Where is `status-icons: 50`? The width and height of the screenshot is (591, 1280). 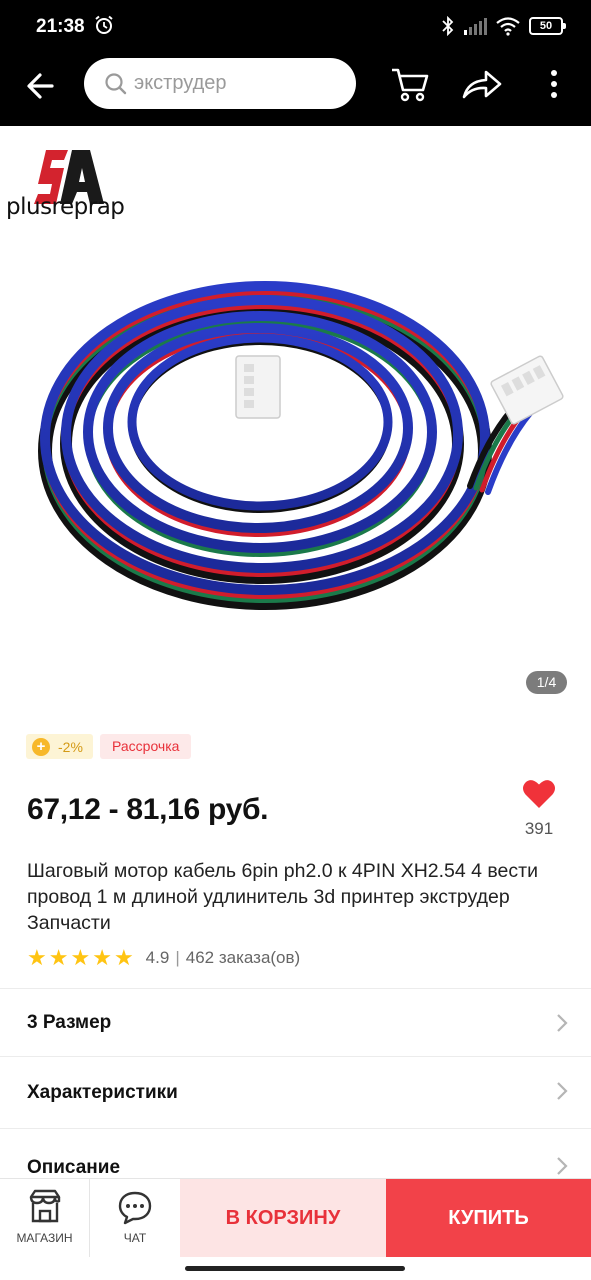 status-icons: 50 is located at coordinates (503, 26).